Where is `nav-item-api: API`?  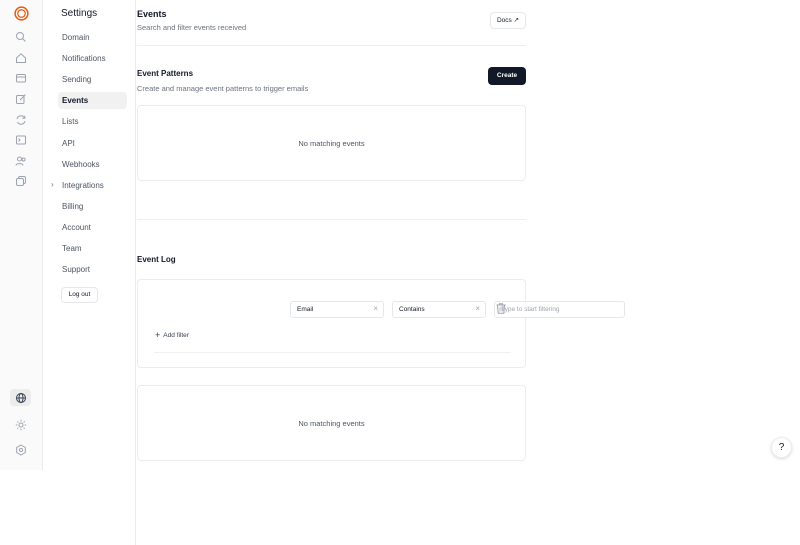
nav-item-api: API is located at coordinates (92, 143).